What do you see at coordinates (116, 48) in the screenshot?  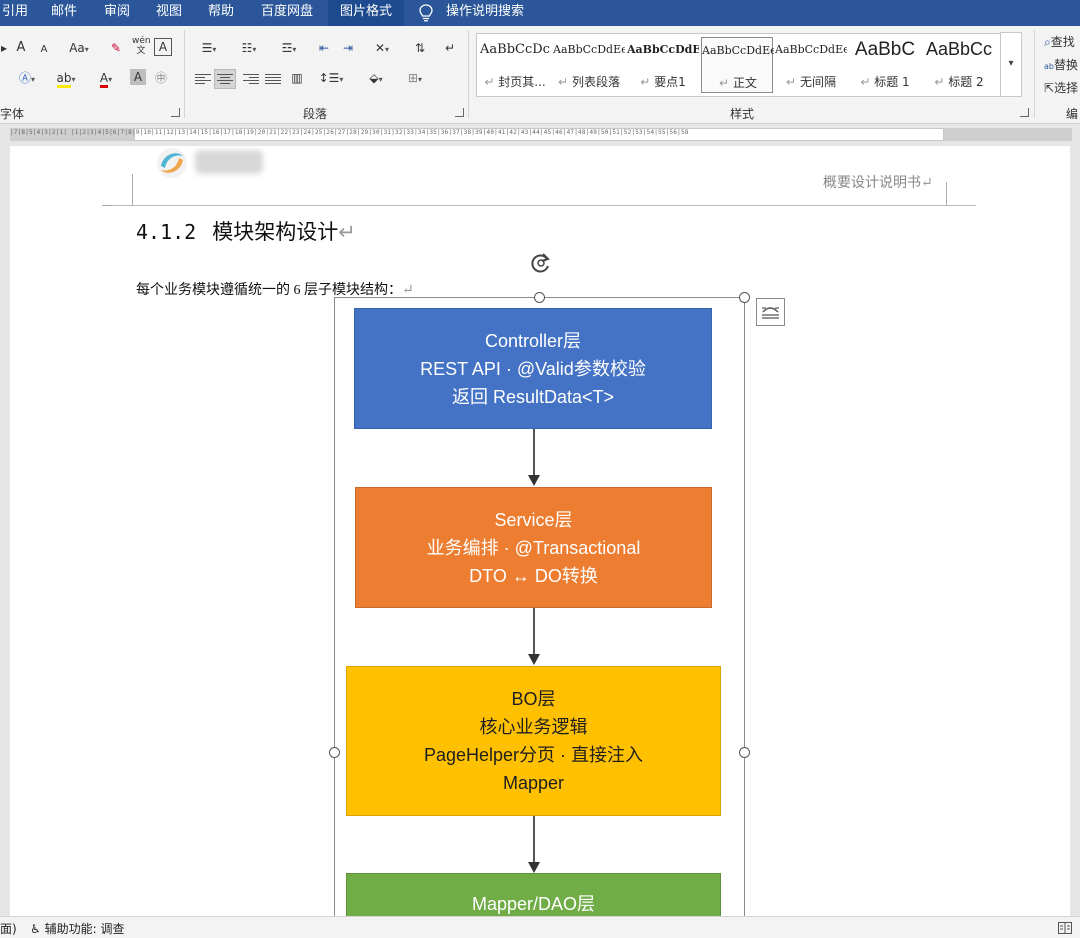 I see `clear-formatting-icon: ✎` at bounding box center [116, 48].